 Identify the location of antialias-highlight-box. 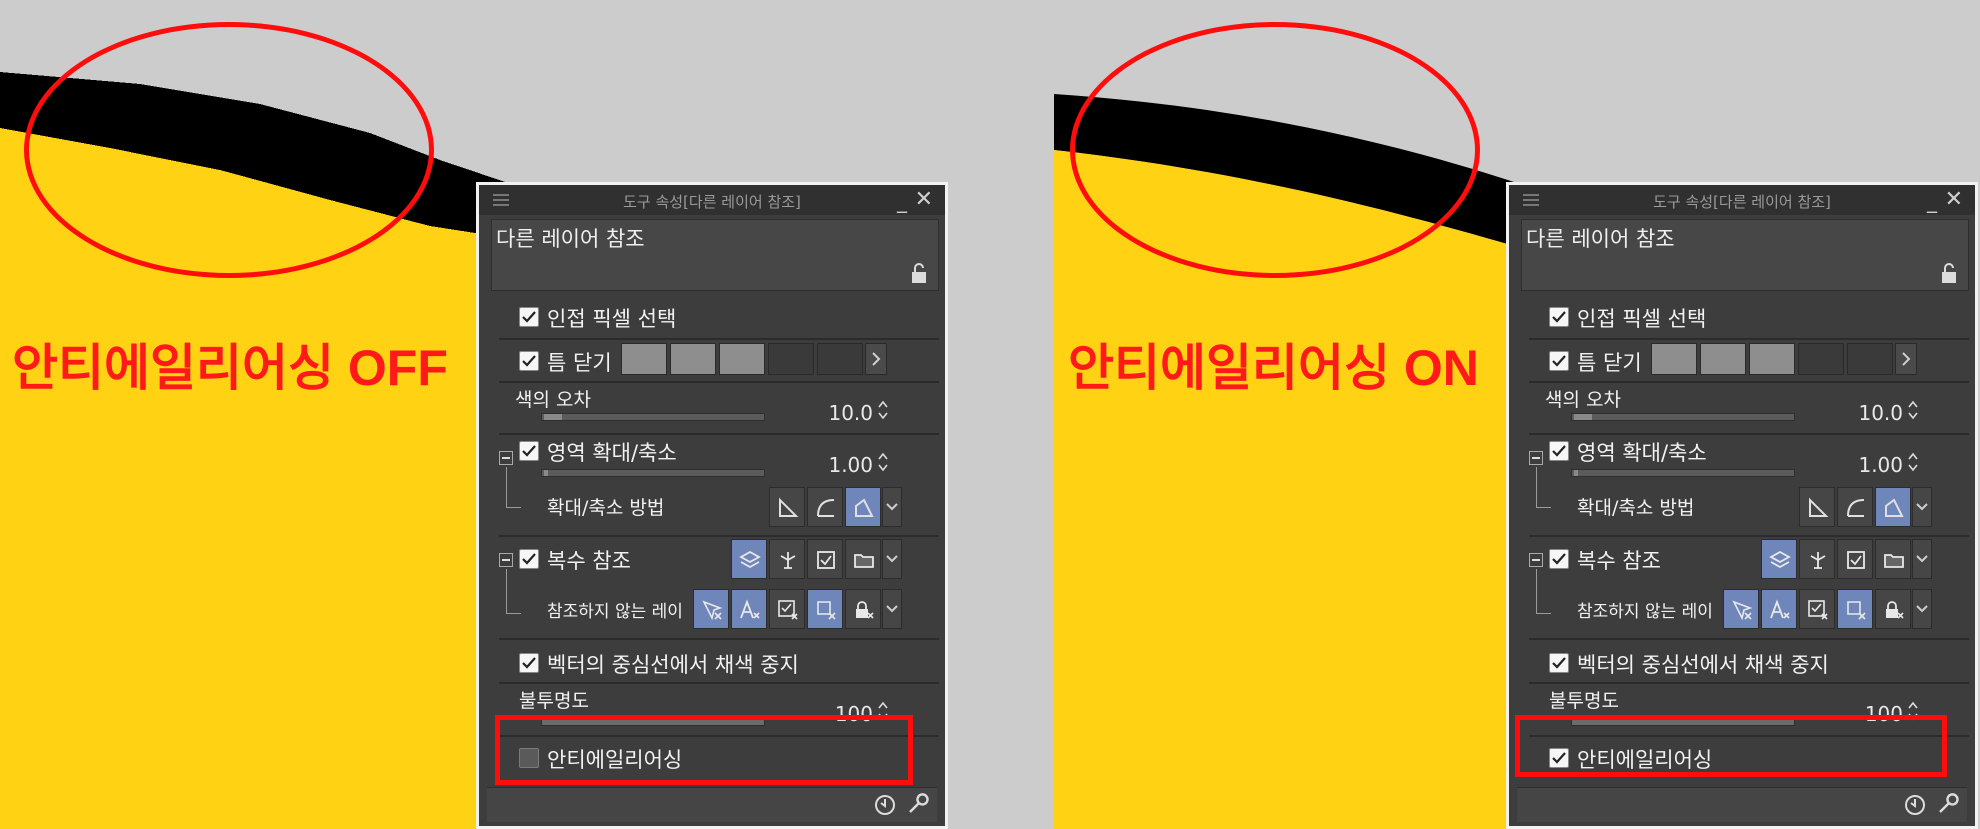
(1731, 746).